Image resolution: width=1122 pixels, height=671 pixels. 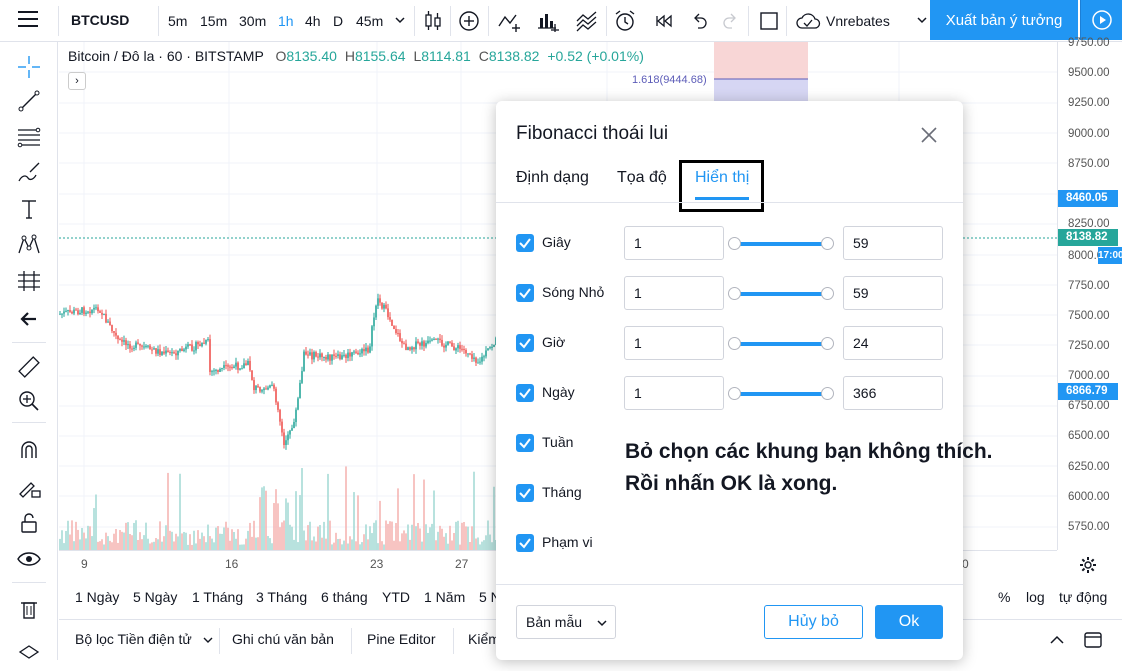 I want to click on alert-clock-icon, so click(x=625, y=21).